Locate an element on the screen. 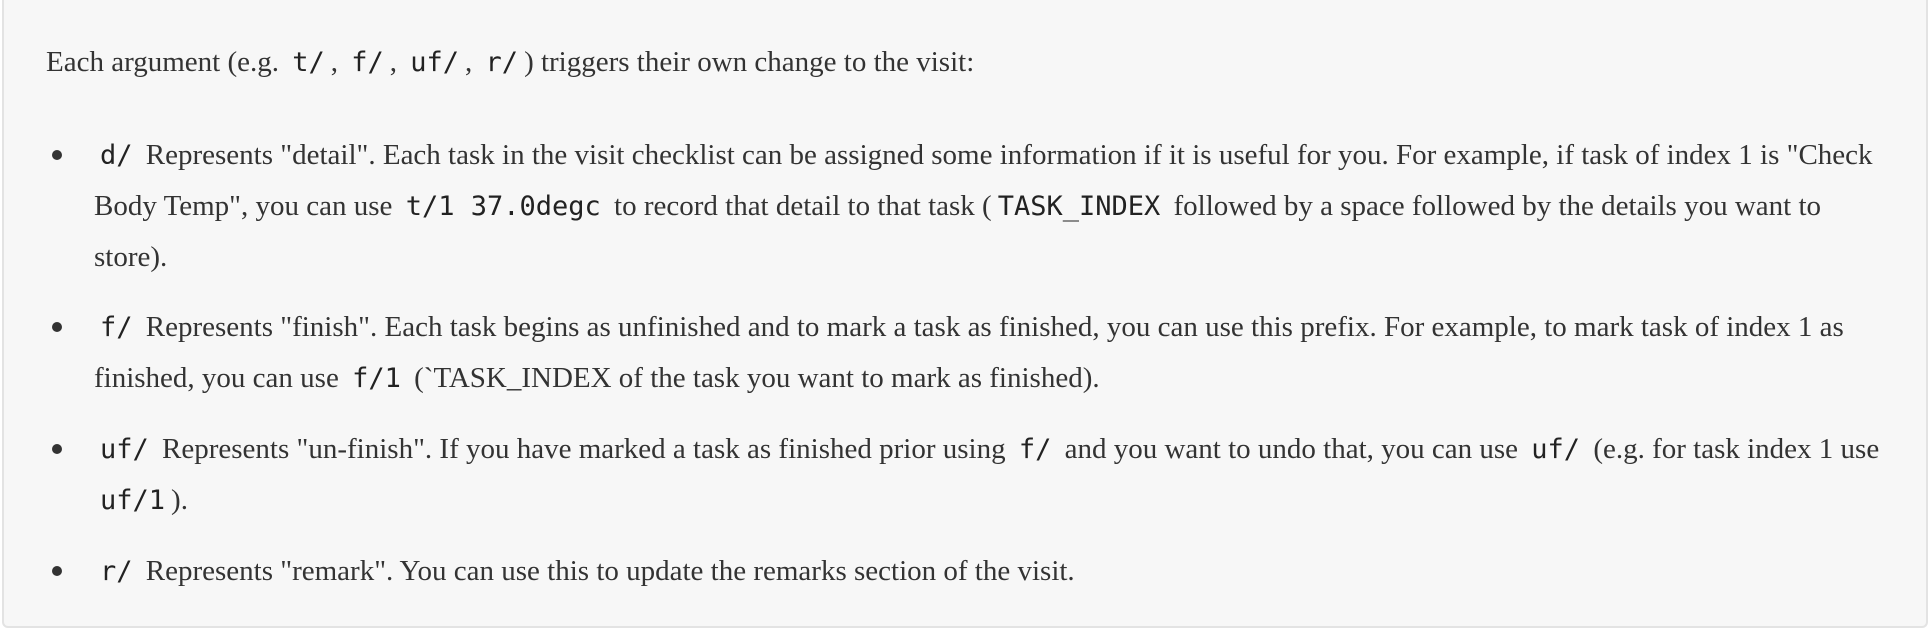  code-example: f/1 is located at coordinates (376, 378).